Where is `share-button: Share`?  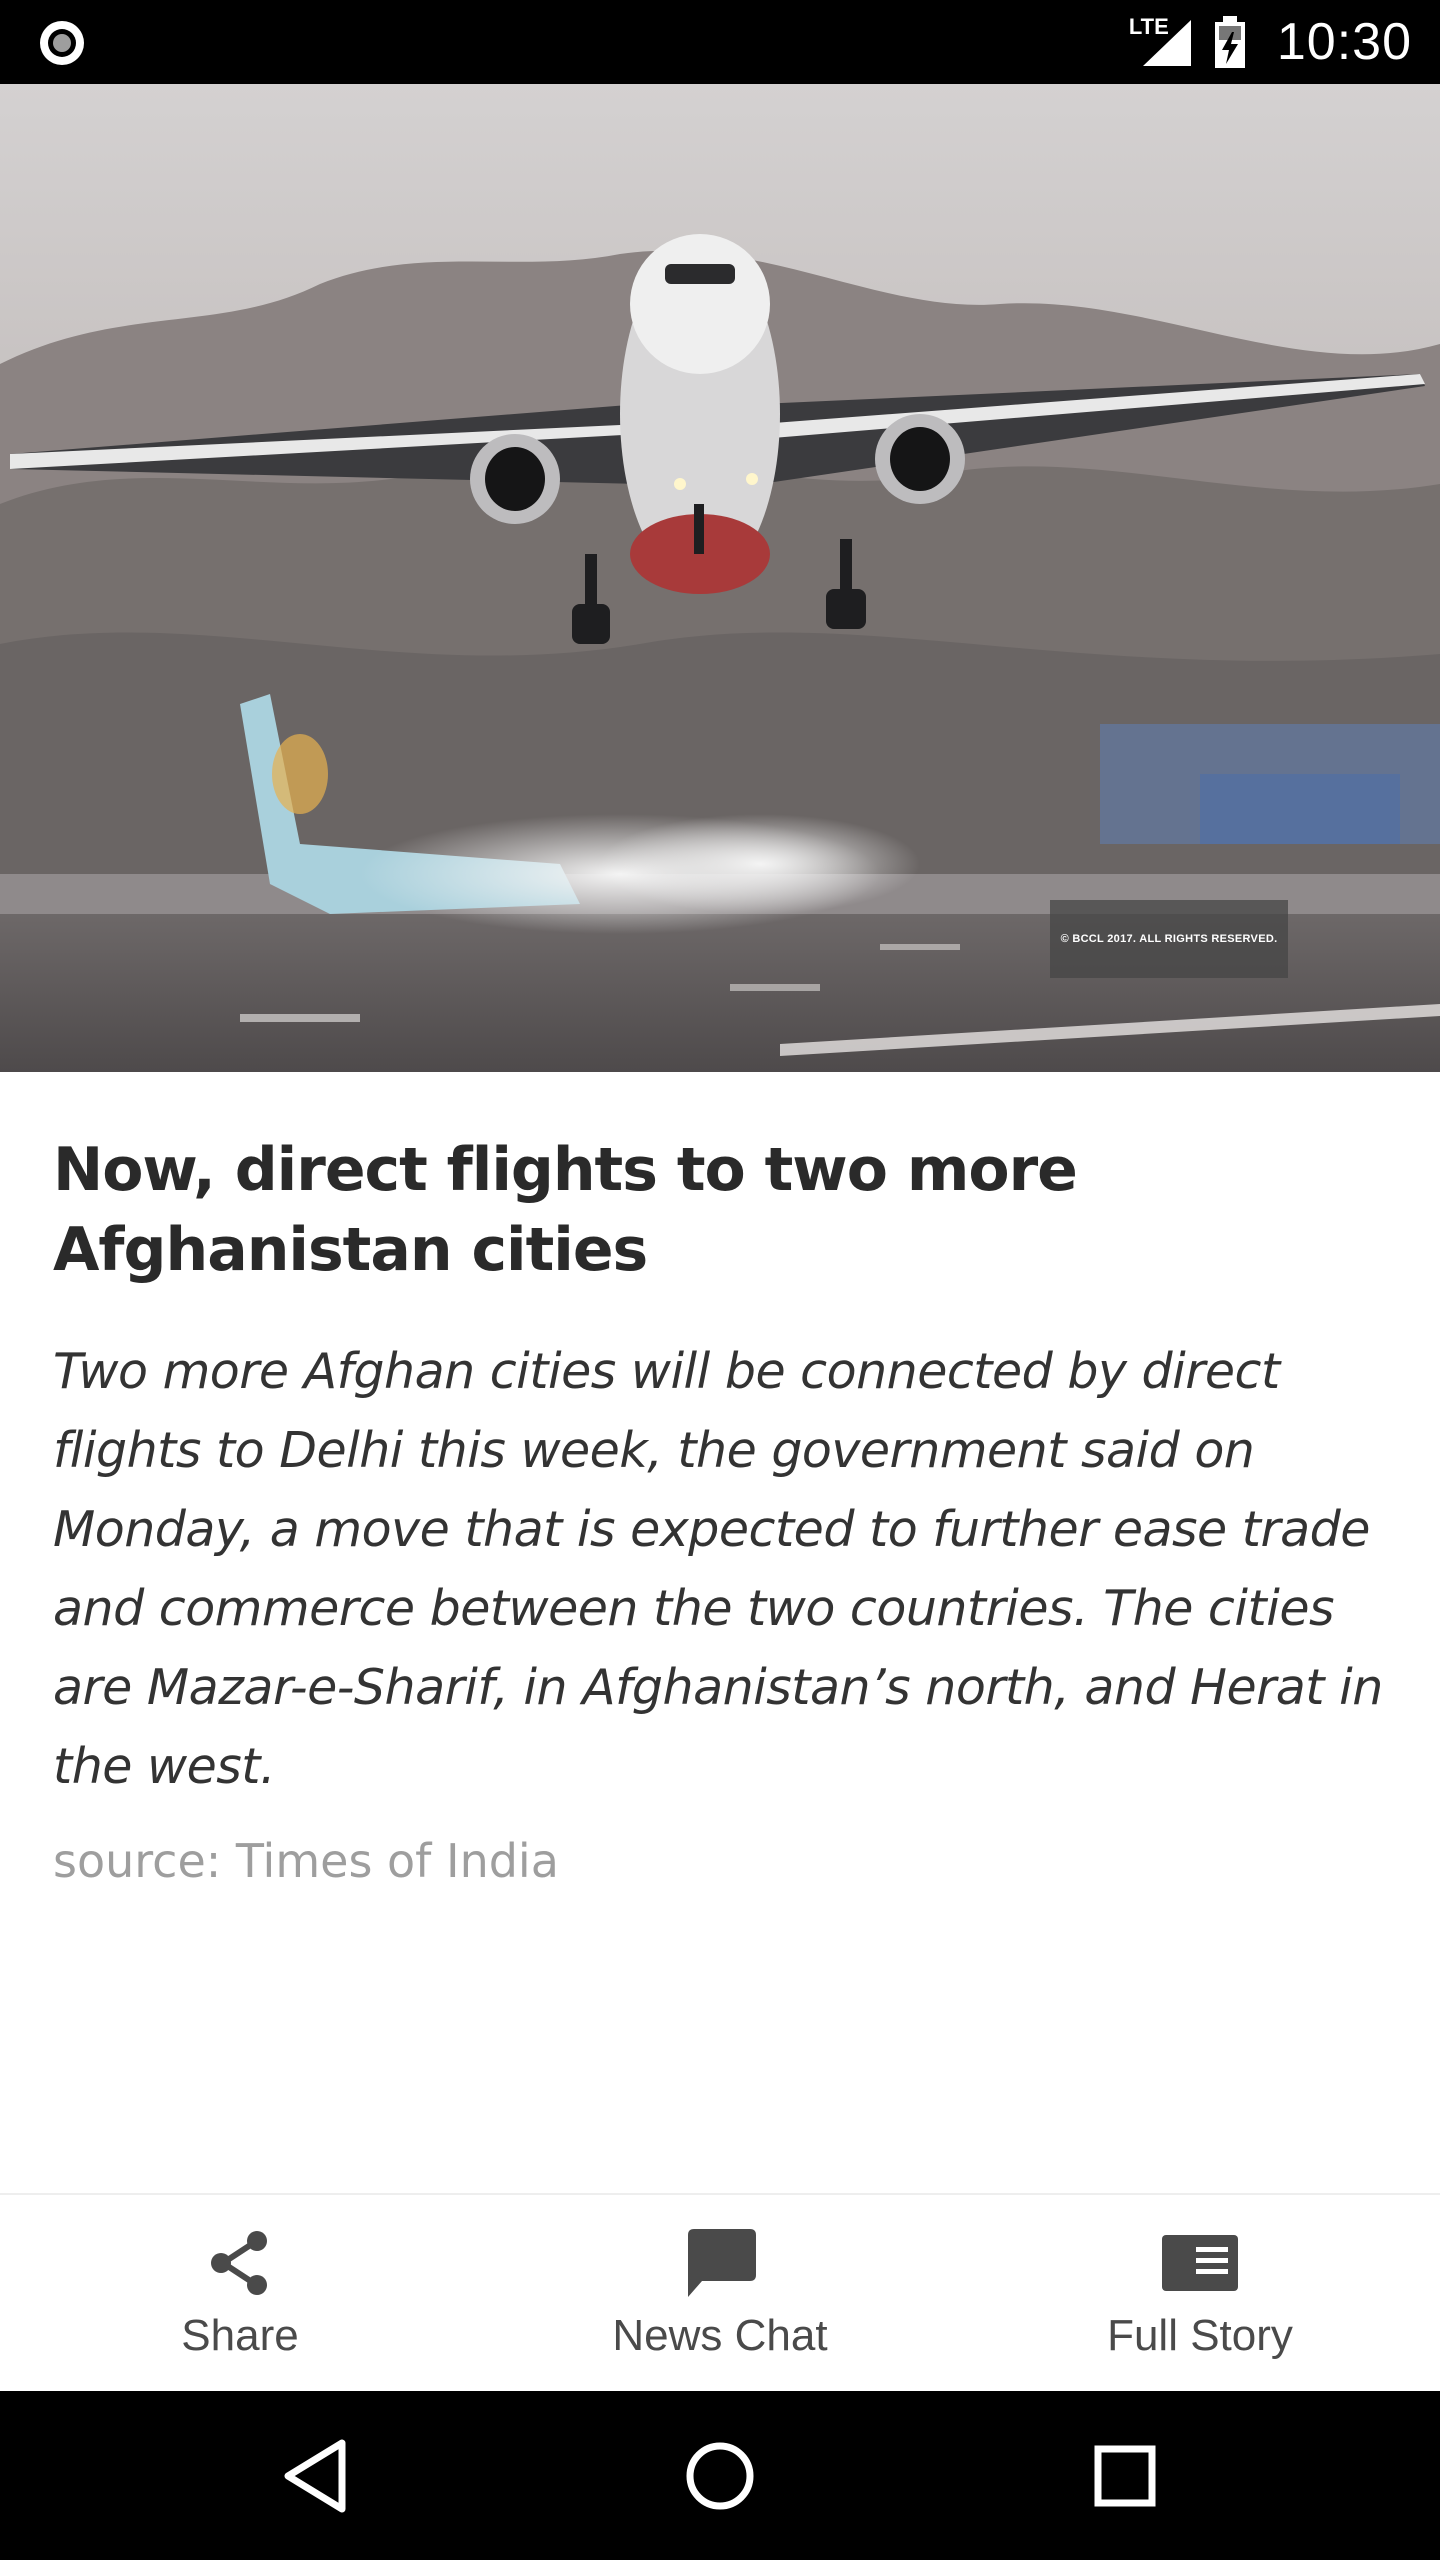
share-button: Share is located at coordinates (240, 2294).